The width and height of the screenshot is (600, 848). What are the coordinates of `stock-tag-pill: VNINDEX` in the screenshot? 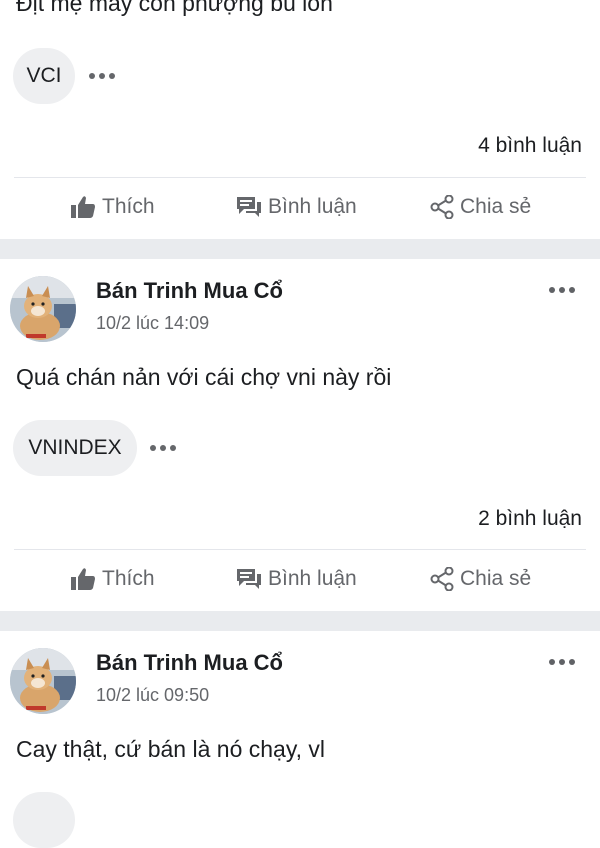 It's located at (75, 448).